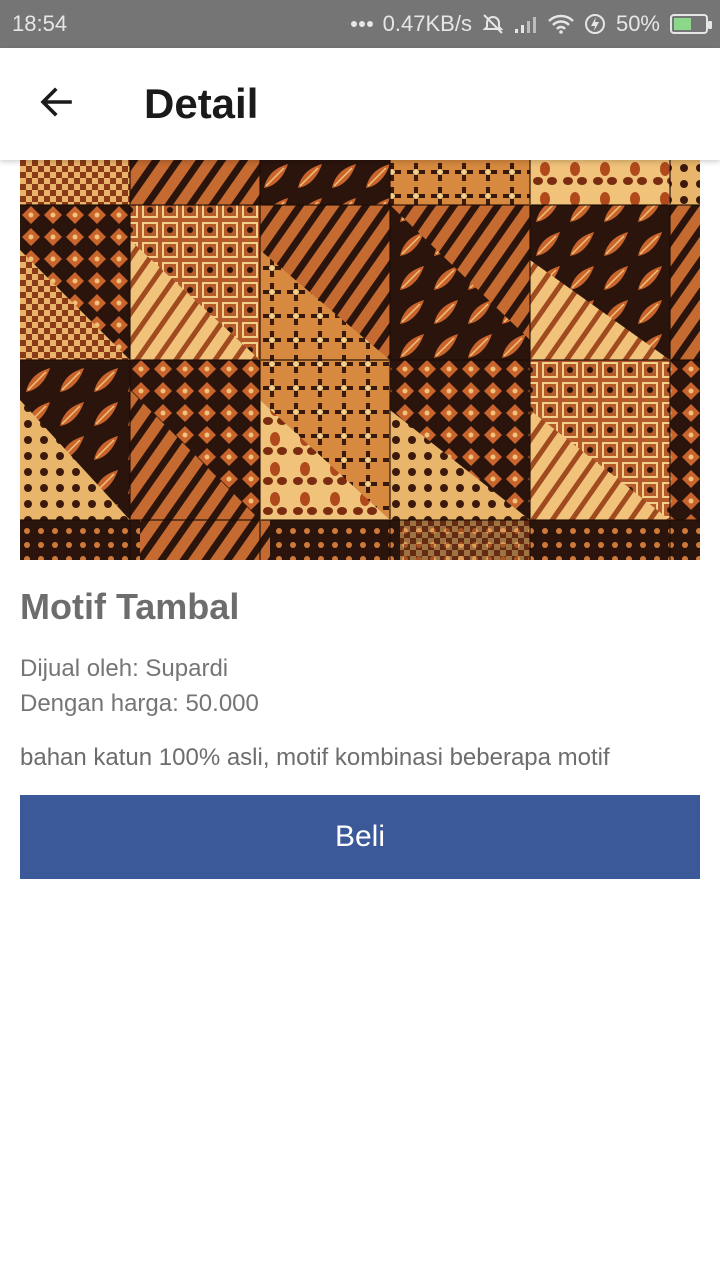  I want to click on app-bar: Detail, so click(360, 104).